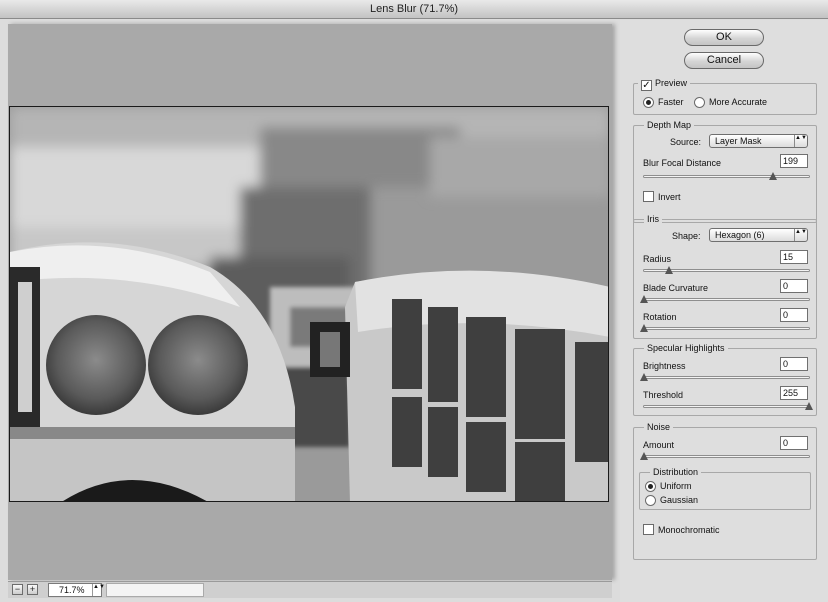 The image size is (828, 602). What do you see at coordinates (725, 96) in the screenshot?
I see `preview-group: ✓ Preview Faster More Accurate` at bounding box center [725, 96].